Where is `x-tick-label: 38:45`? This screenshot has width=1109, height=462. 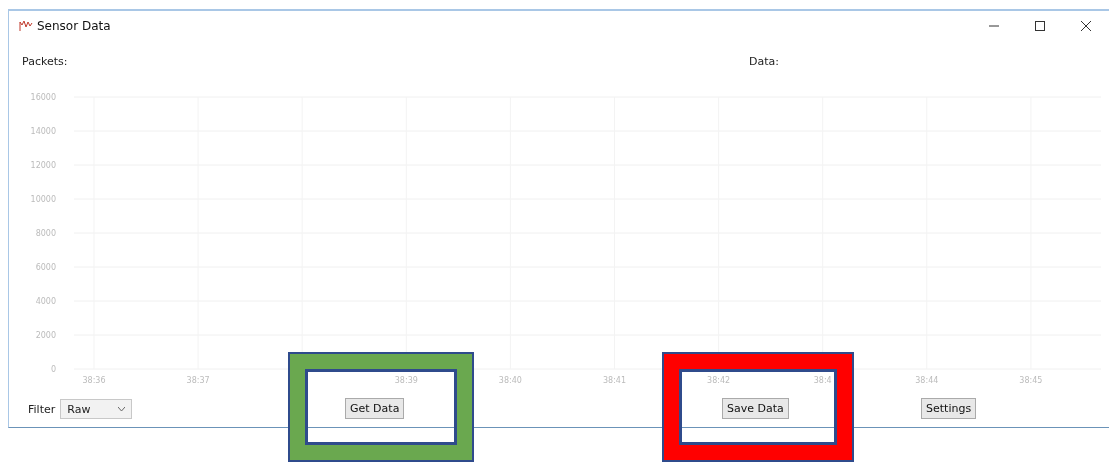
x-tick-label: 38:45 is located at coordinates (1031, 380).